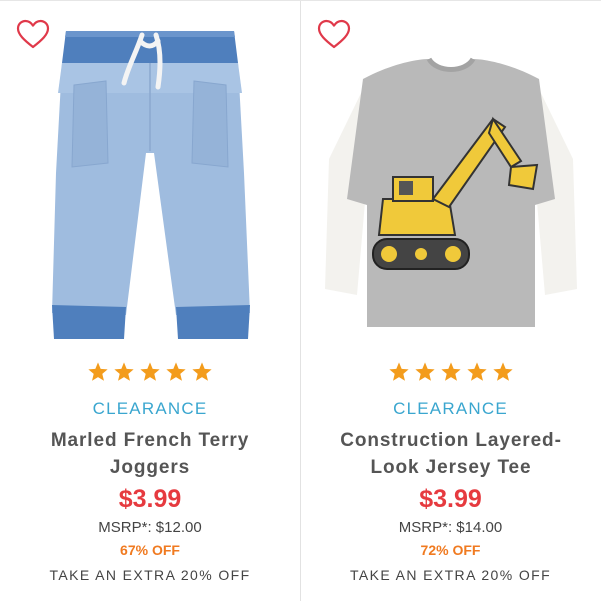  I want to click on product-name-link: Construction Layered-Look Jersey Tee, so click(451, 454).